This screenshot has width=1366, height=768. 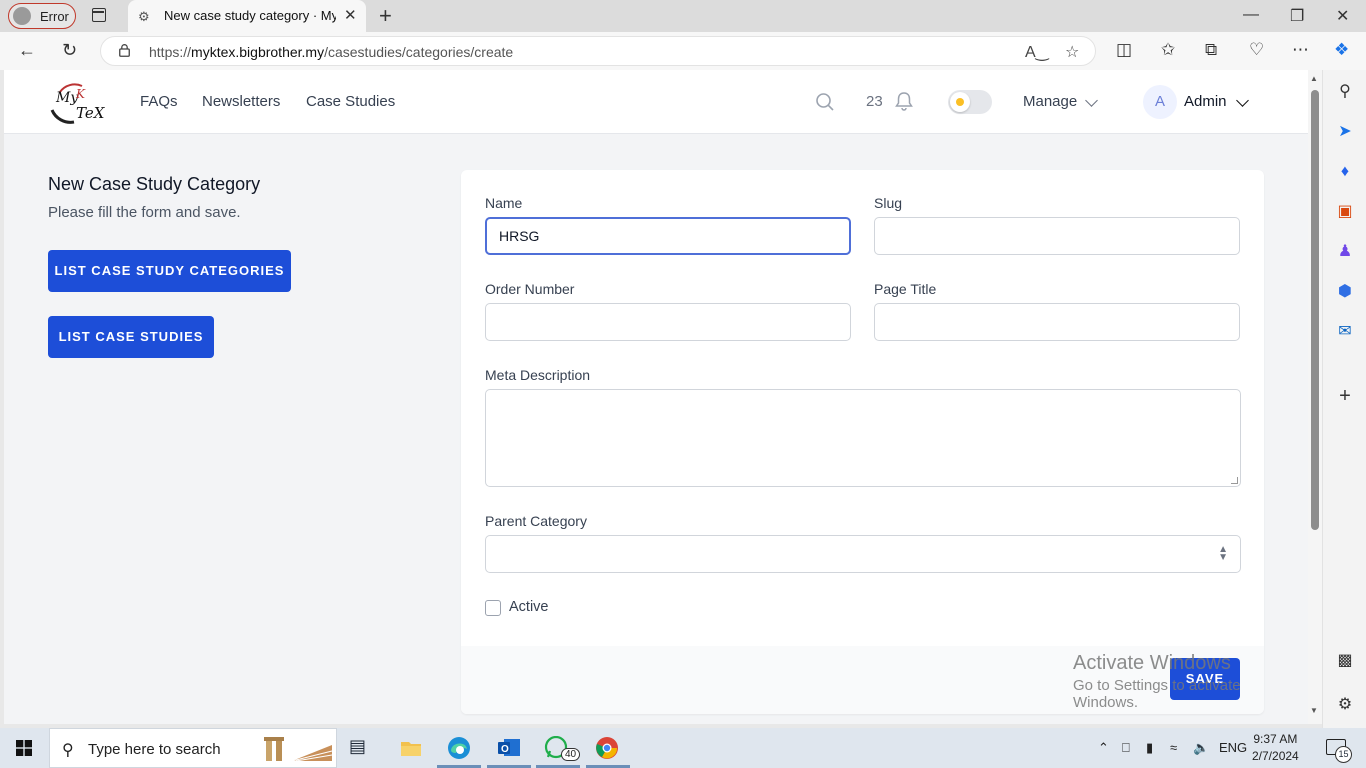 What do you see at coordinates (1345, 252) in the screenshot?
I see `sidebar-games-icon: ♟` at bounding box center [1345, 252].